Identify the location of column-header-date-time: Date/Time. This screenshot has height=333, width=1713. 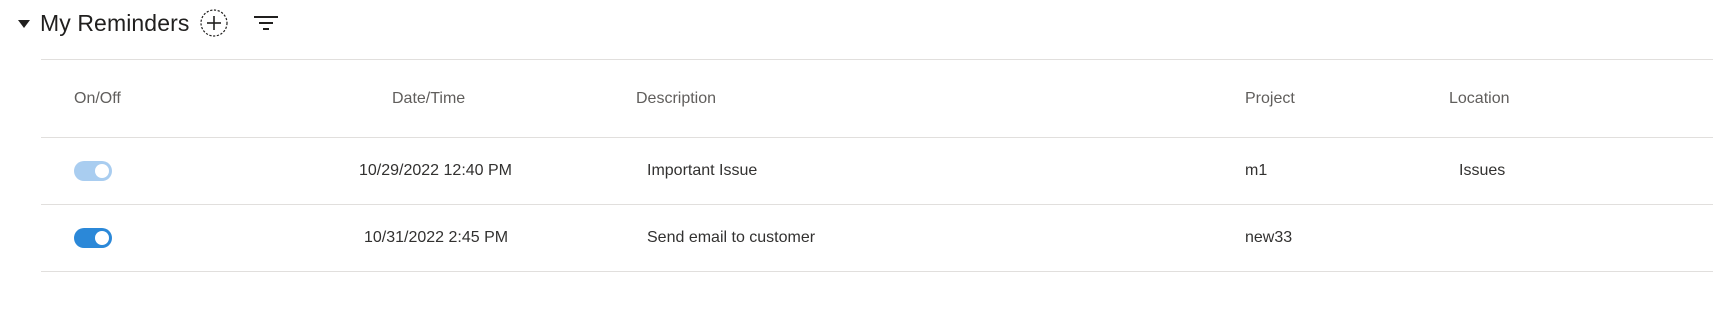
(428, 98).